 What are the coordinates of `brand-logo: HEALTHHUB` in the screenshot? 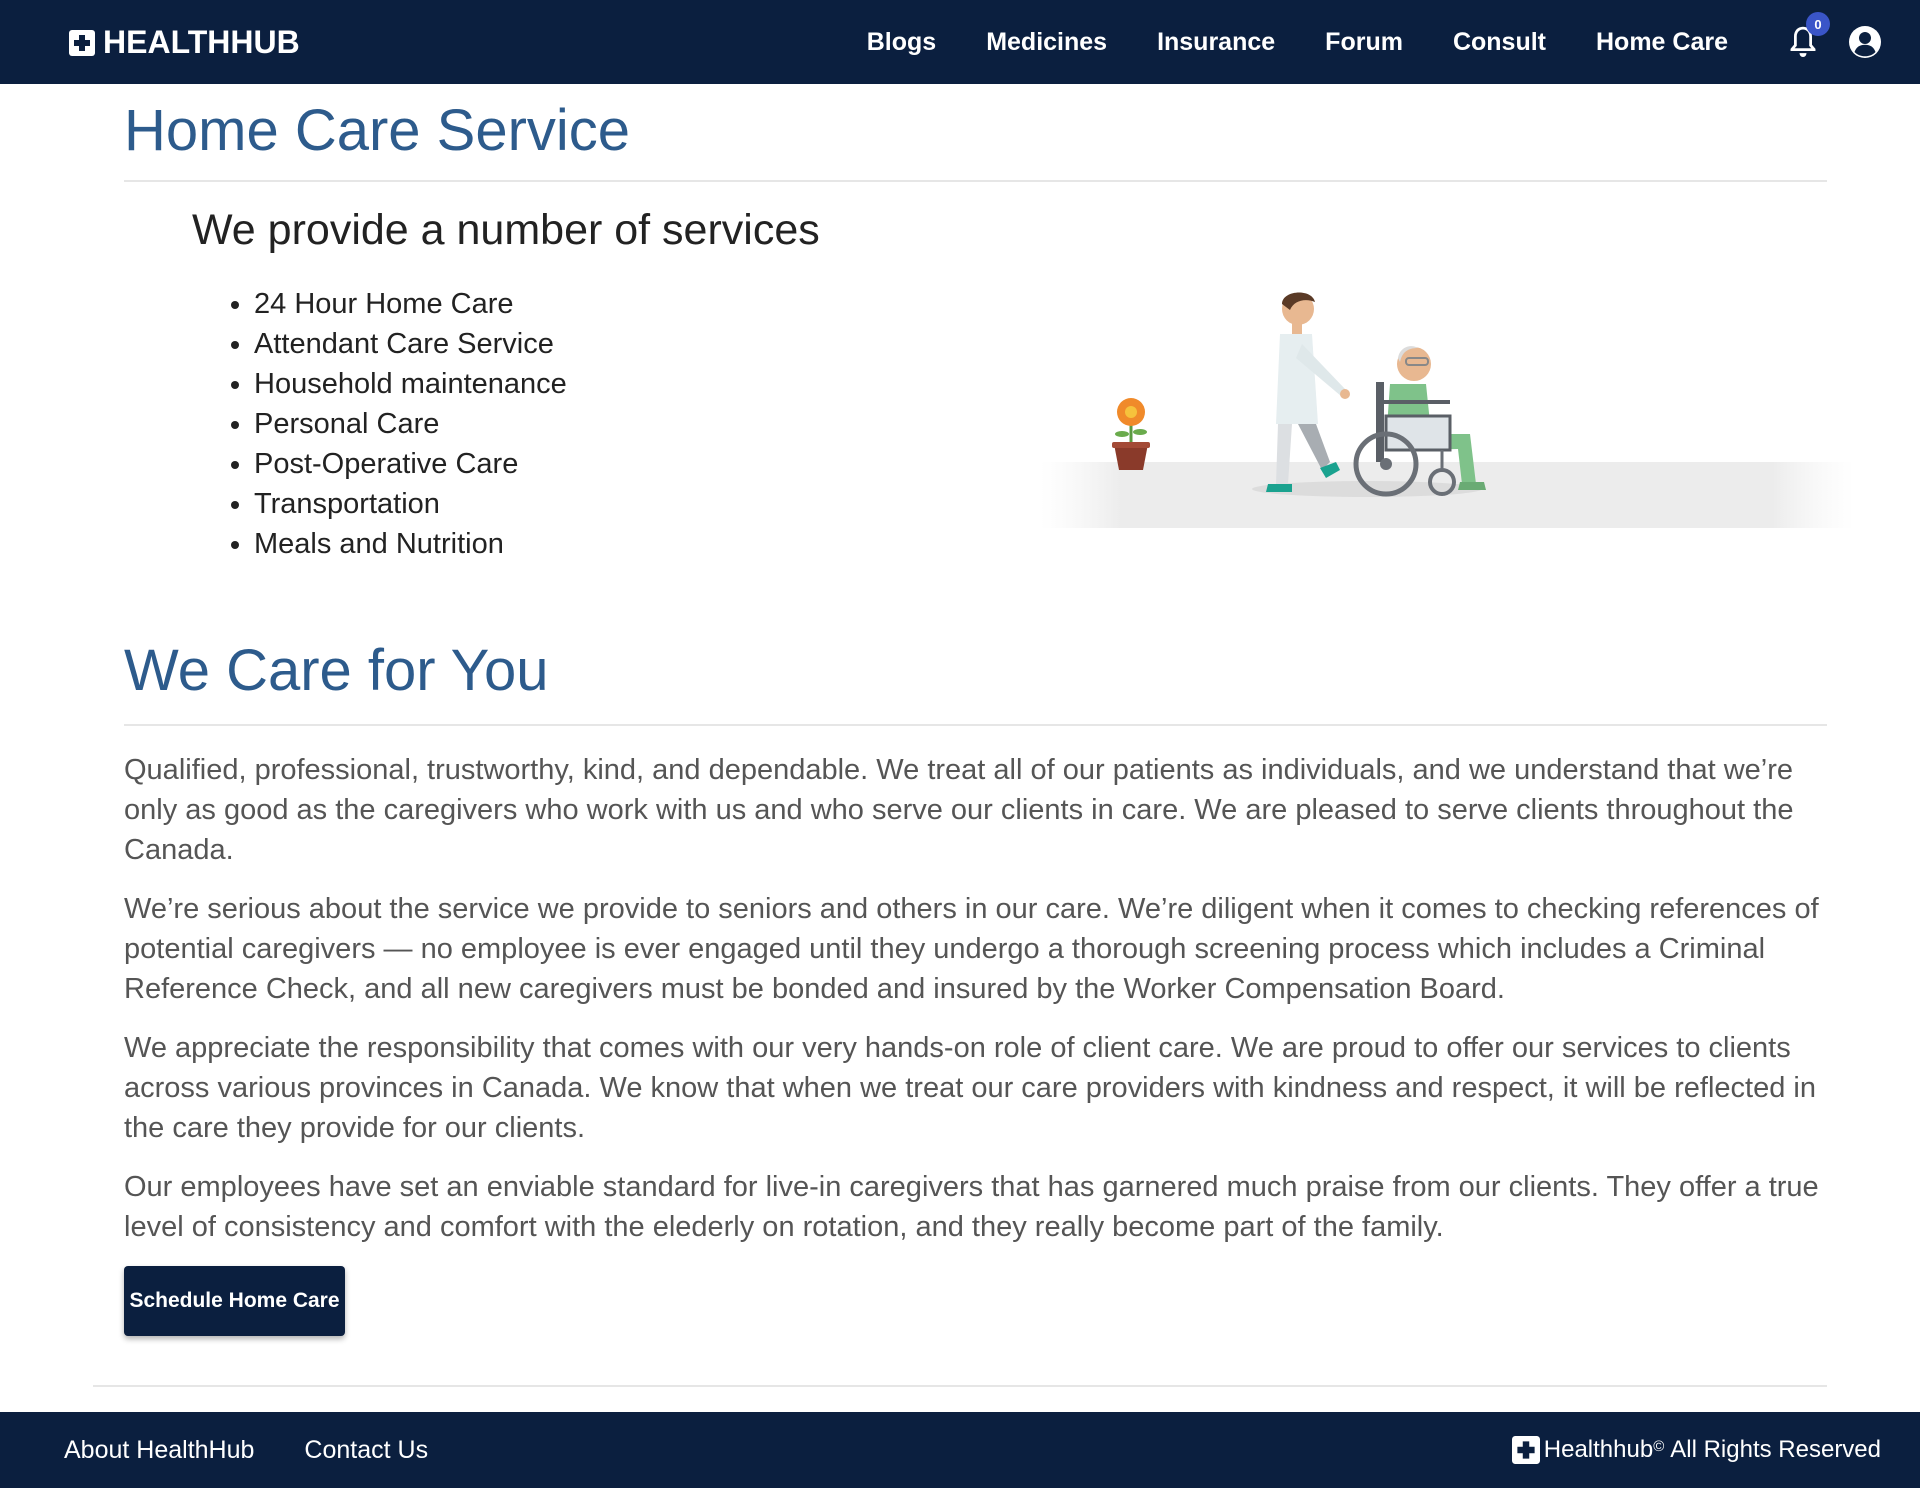 It's located at (184, 42).